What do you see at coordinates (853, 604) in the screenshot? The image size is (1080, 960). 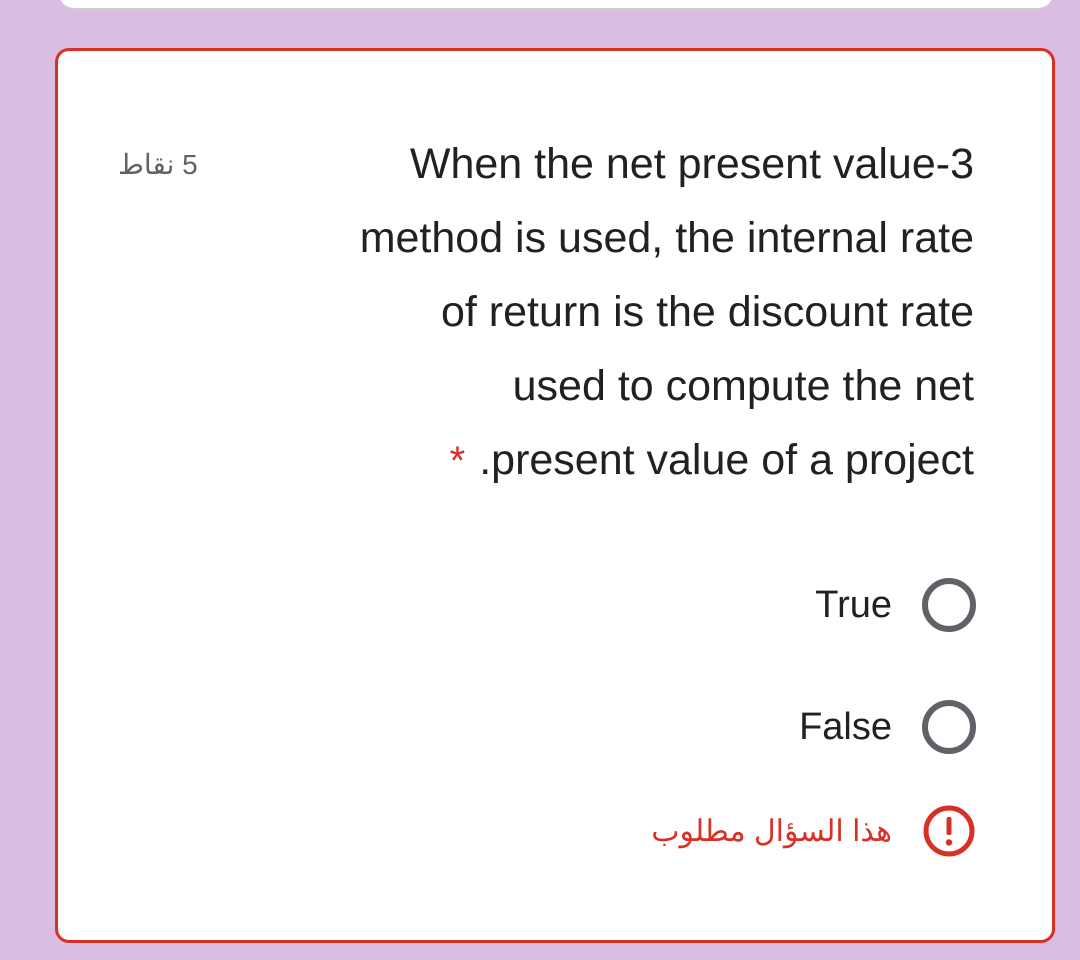 I see `option-true-label: True` at bounding box center [853, 604].